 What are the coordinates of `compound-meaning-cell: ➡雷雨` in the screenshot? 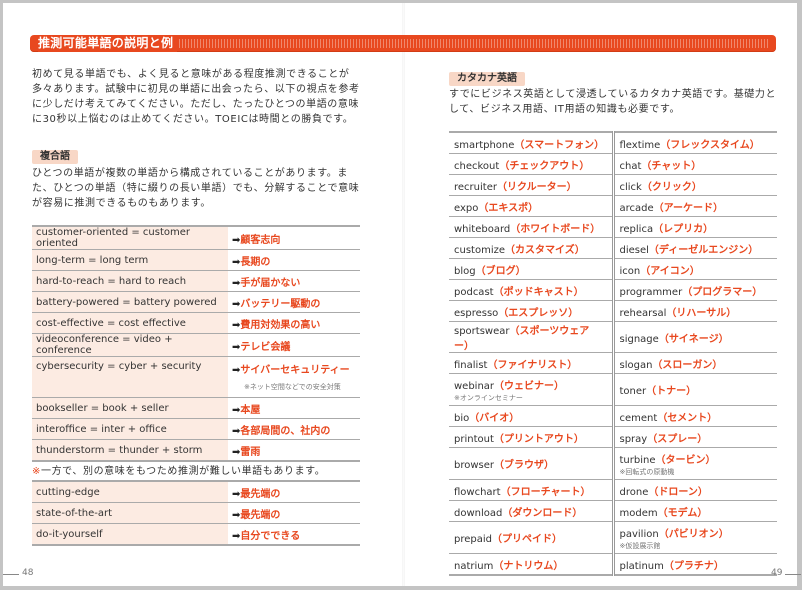 It's located at (294, 451).